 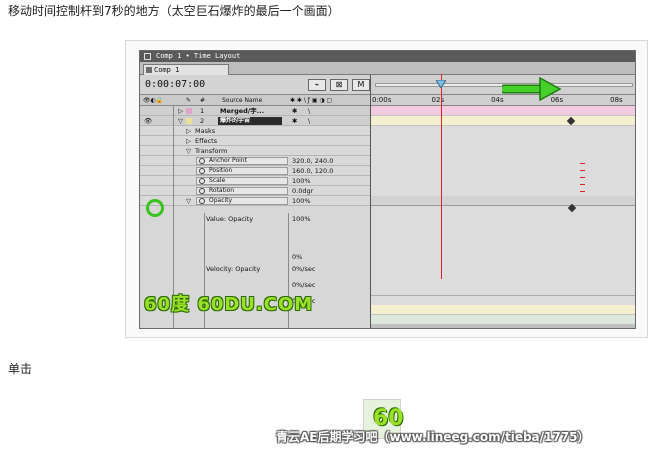 What do you see at coordinates (242, 100) in the screenshot?
I see `source-name-header: Source Name` at bounding box center [242, 100].